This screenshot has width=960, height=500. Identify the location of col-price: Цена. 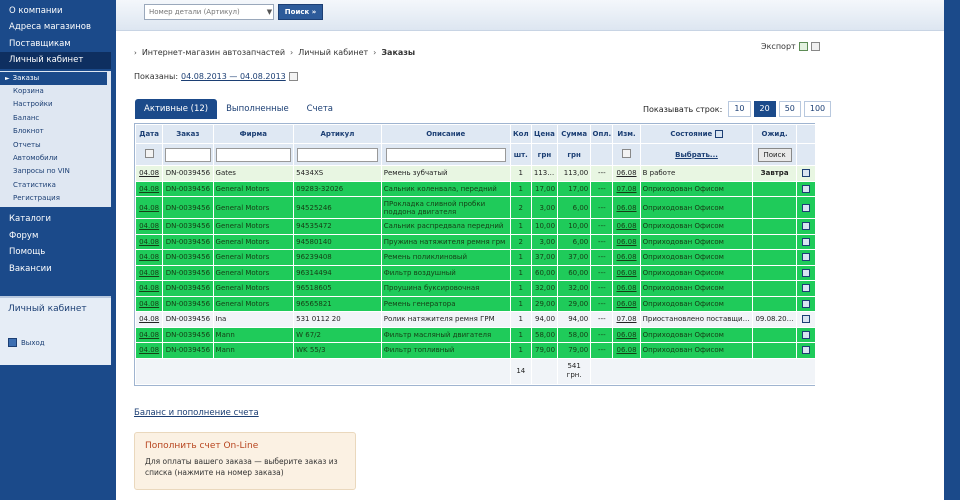
(544, 134).